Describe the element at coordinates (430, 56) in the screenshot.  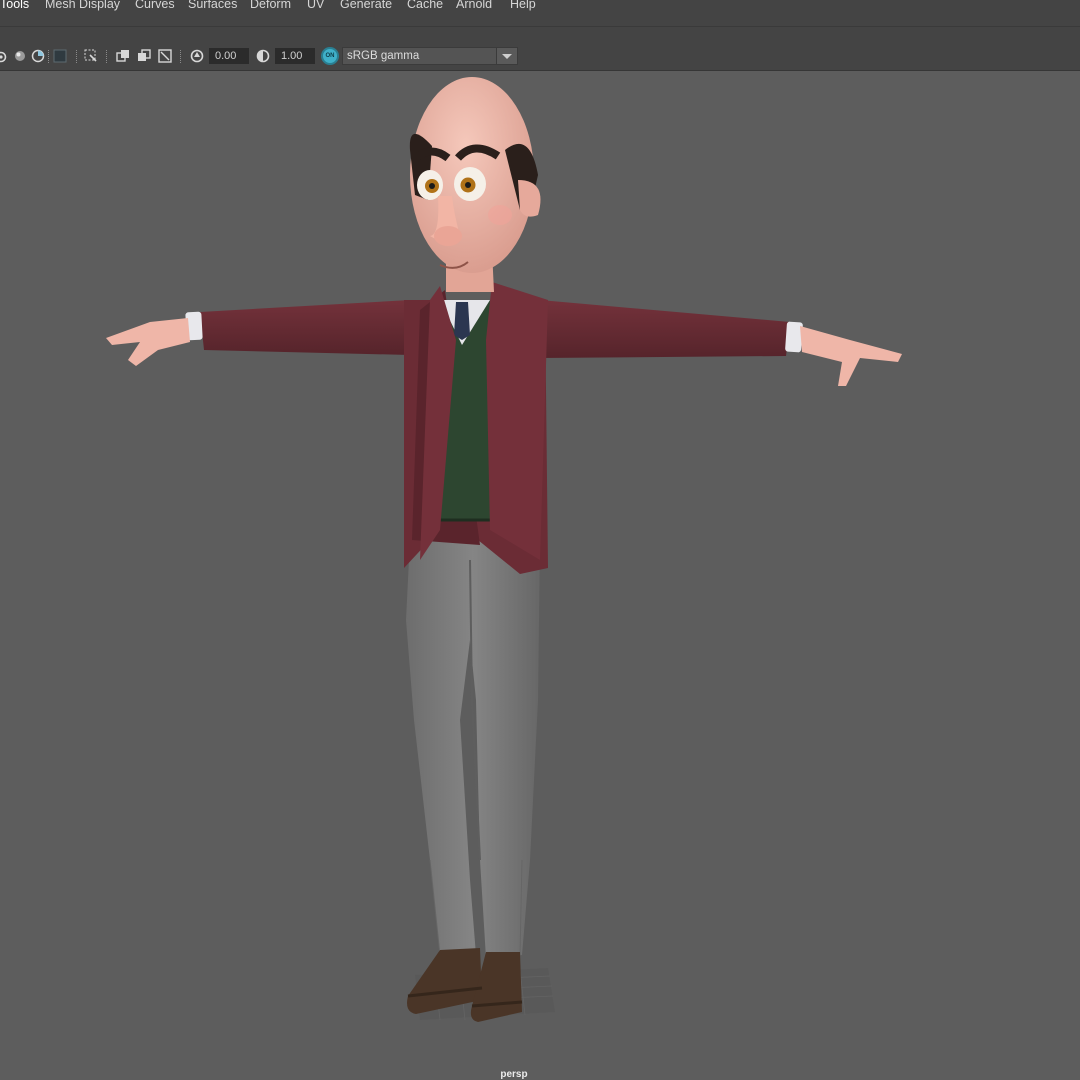
I see `view-transform-dropdown: sRGB gamma` at that location.